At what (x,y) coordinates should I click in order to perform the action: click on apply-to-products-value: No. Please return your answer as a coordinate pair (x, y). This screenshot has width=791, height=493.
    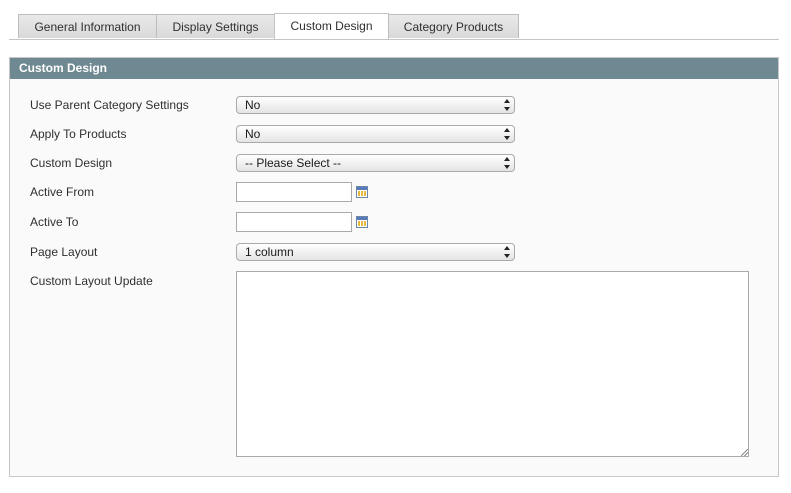
    Looking at the image, I should click on (253, 134).